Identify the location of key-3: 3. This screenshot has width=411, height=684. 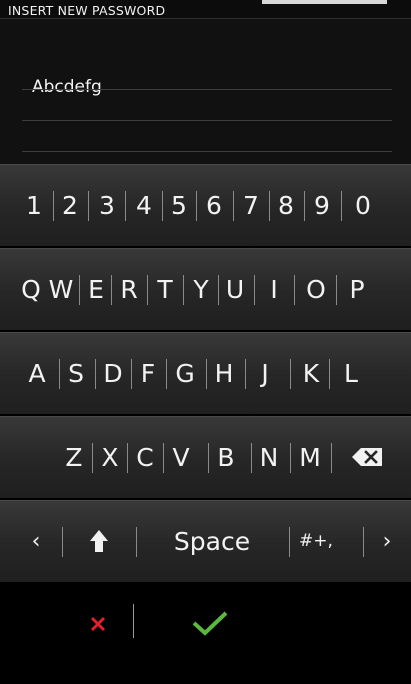
(107, 205).